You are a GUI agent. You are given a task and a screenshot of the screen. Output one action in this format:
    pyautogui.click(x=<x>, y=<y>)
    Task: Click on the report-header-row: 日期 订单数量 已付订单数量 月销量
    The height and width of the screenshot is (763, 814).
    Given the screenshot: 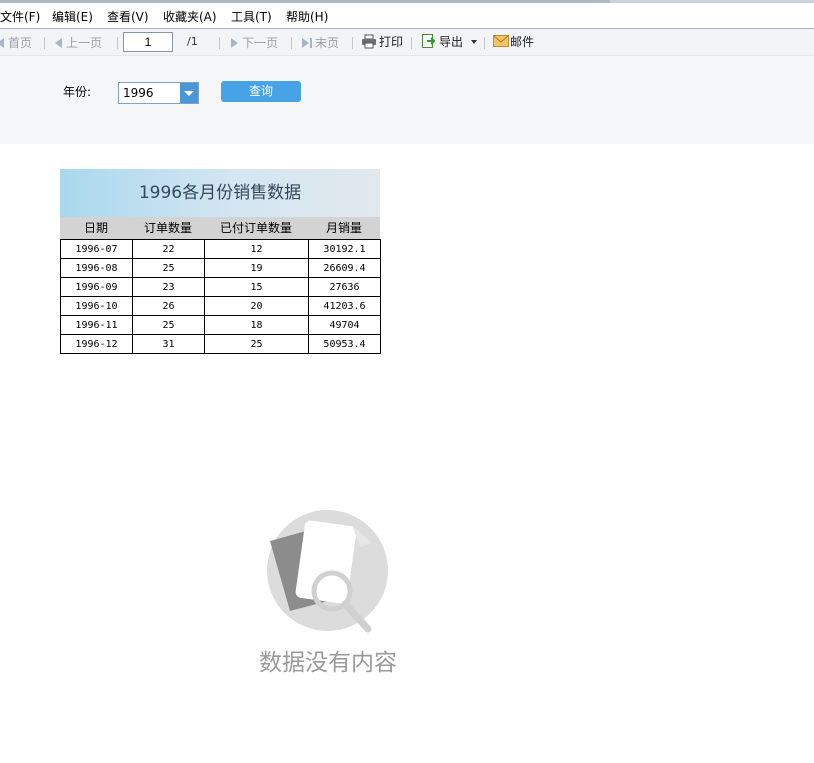 What is the action you would take?
    pyautogui.click(x=220, y=228)
    